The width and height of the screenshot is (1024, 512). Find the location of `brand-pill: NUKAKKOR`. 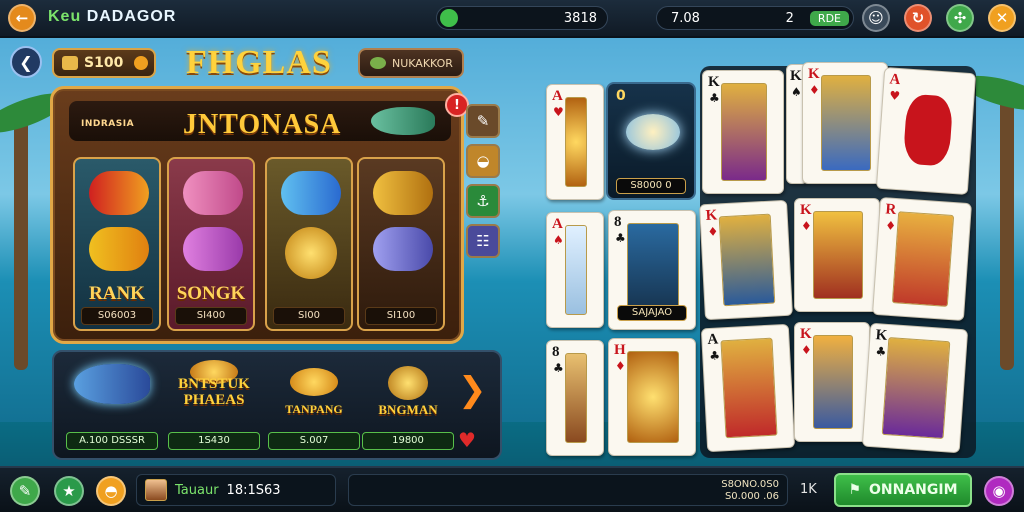

brand-pill: NUKAKKOR is located at coordinates (411, 63).